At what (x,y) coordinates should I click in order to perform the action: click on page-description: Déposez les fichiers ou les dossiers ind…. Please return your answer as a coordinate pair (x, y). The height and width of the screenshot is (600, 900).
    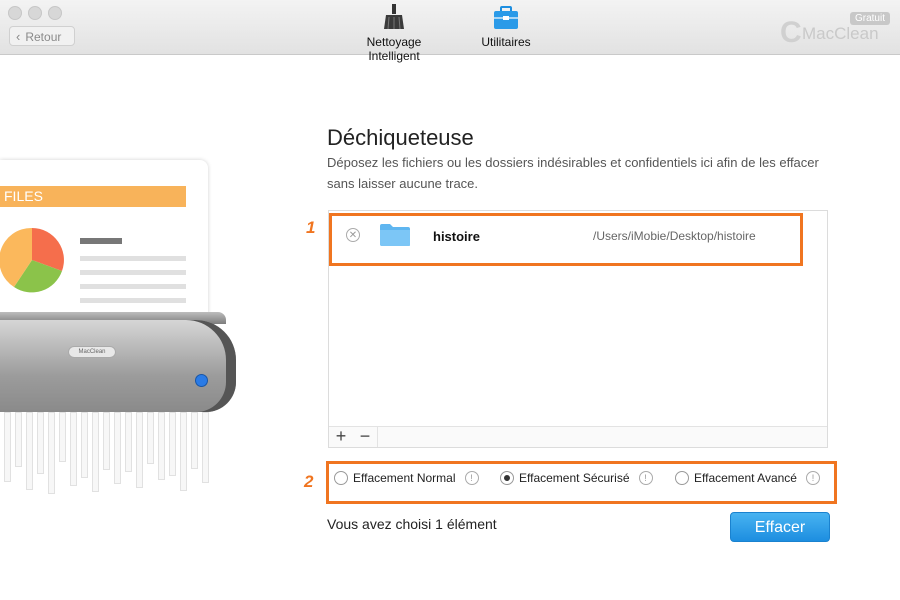
    Looking at the image, I should click on (573, 173).